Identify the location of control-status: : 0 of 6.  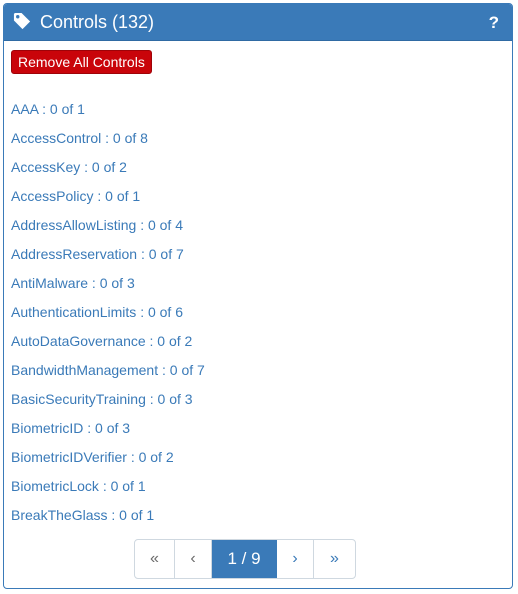
(161, 312).